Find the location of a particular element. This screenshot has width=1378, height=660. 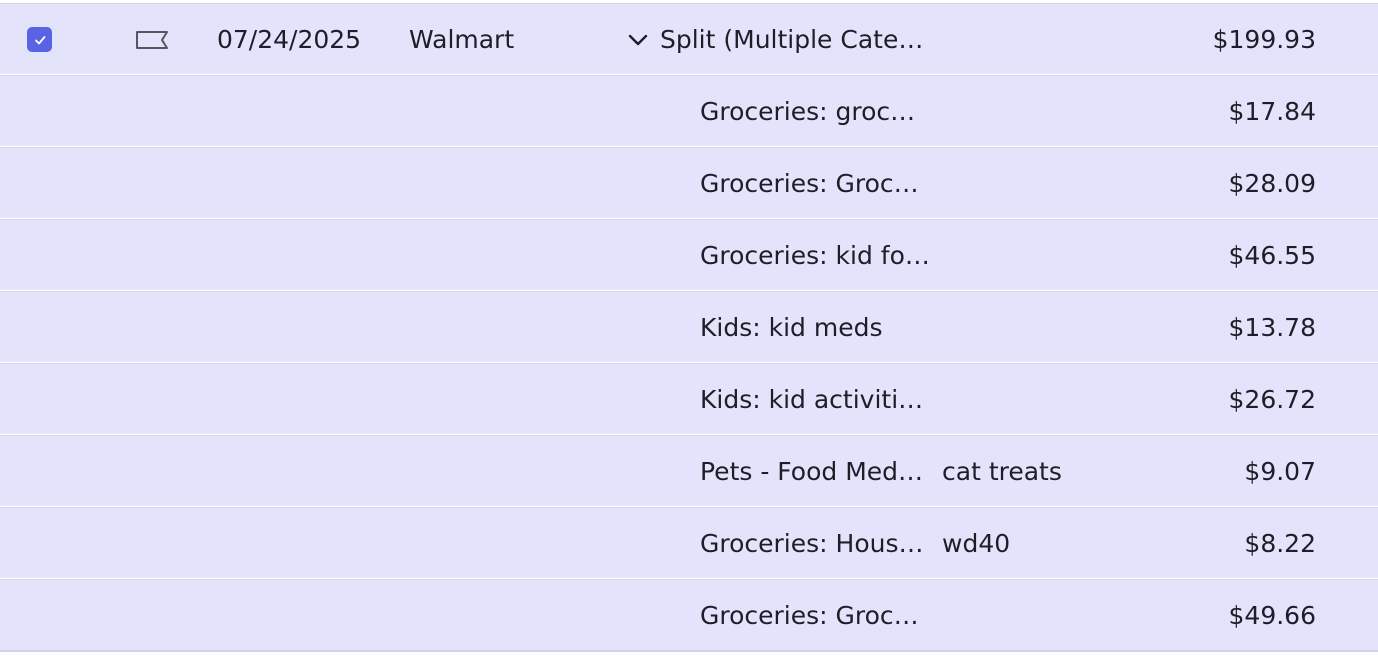

select-checkbox is located at coordinates (39, 39).